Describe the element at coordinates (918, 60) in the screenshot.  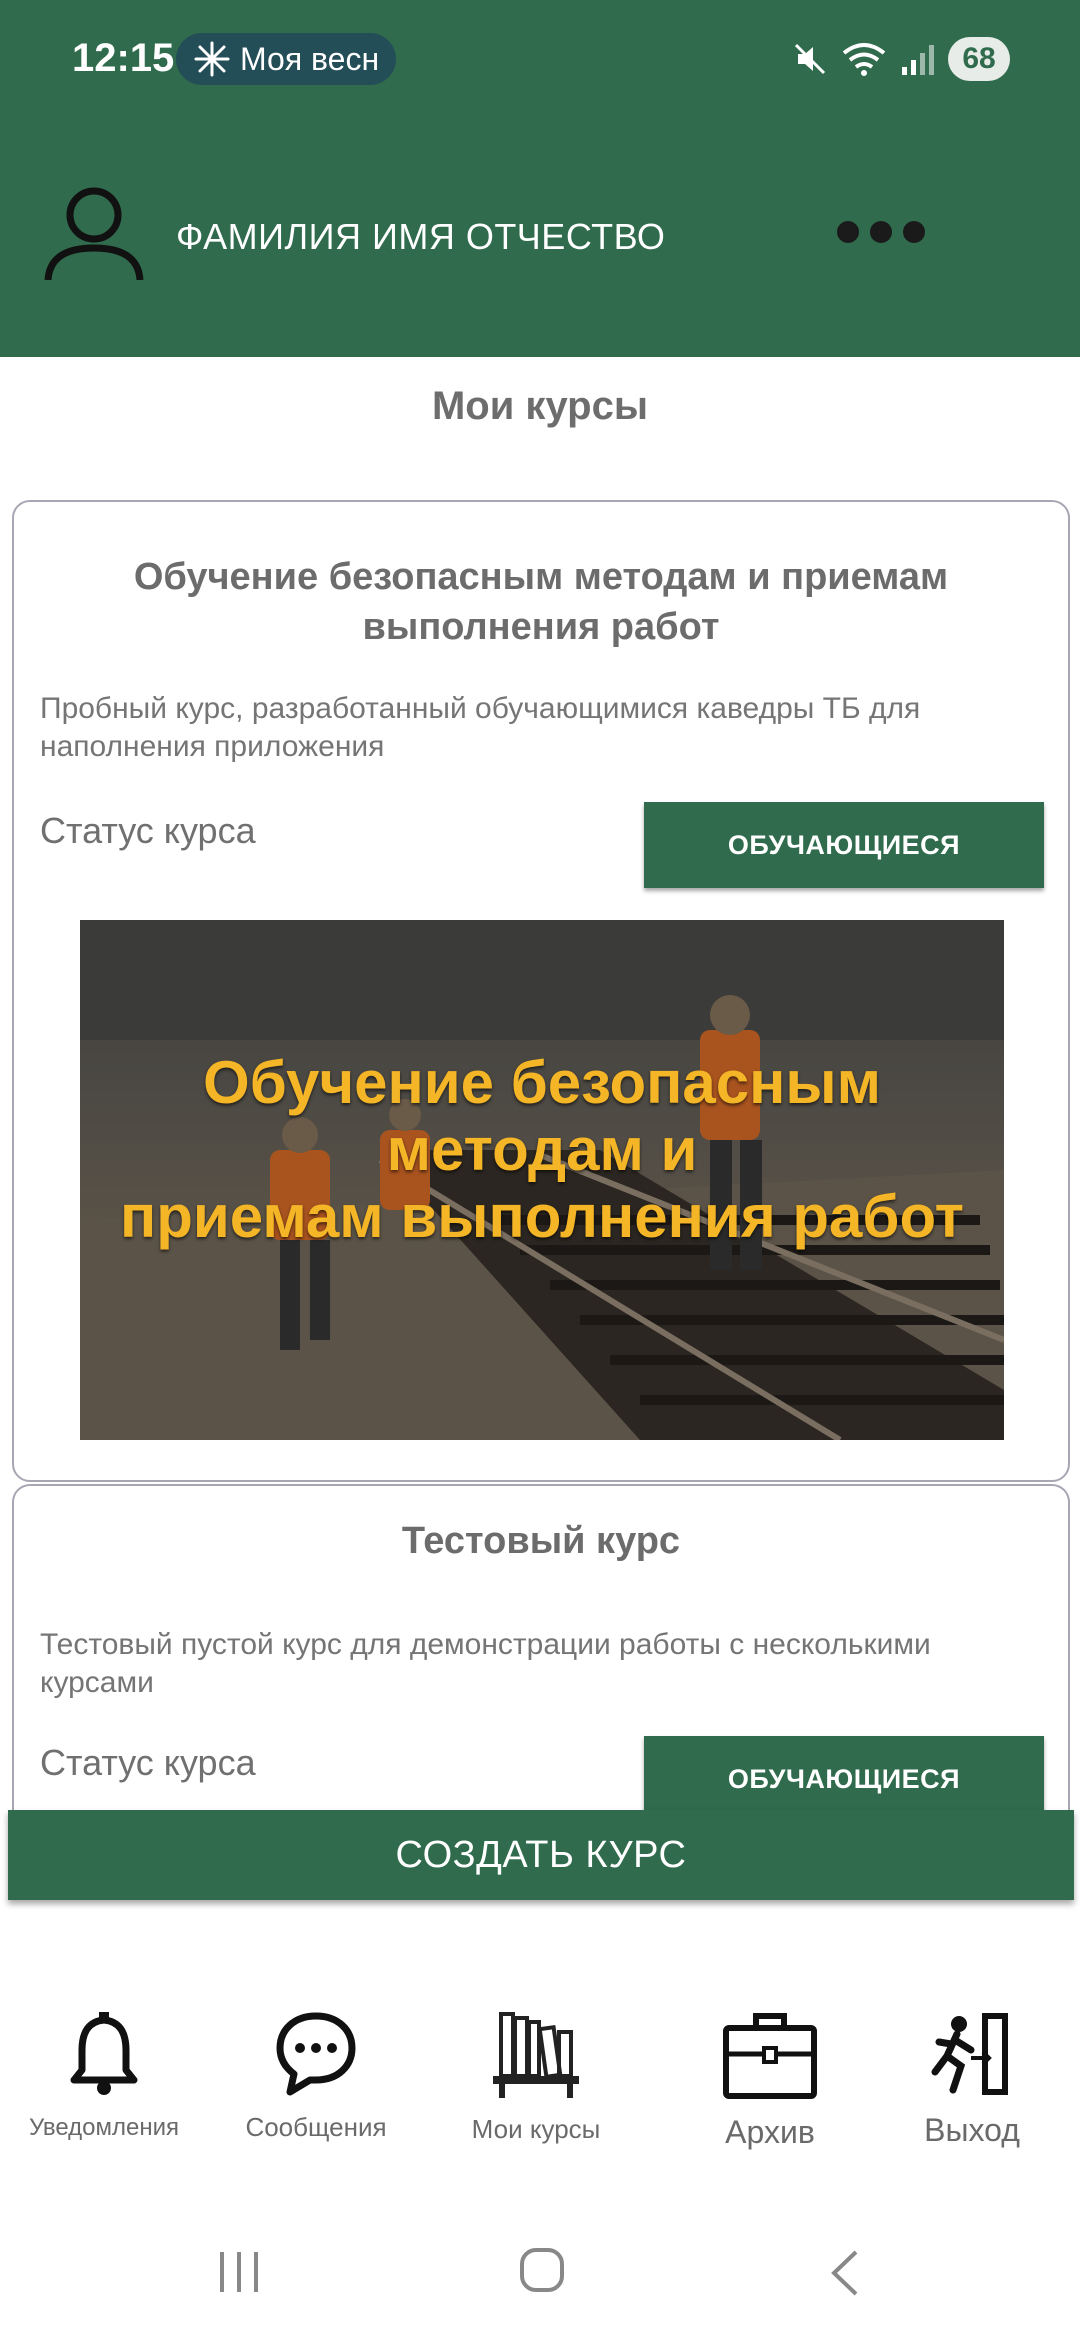
I see `signal-icon` at that location.